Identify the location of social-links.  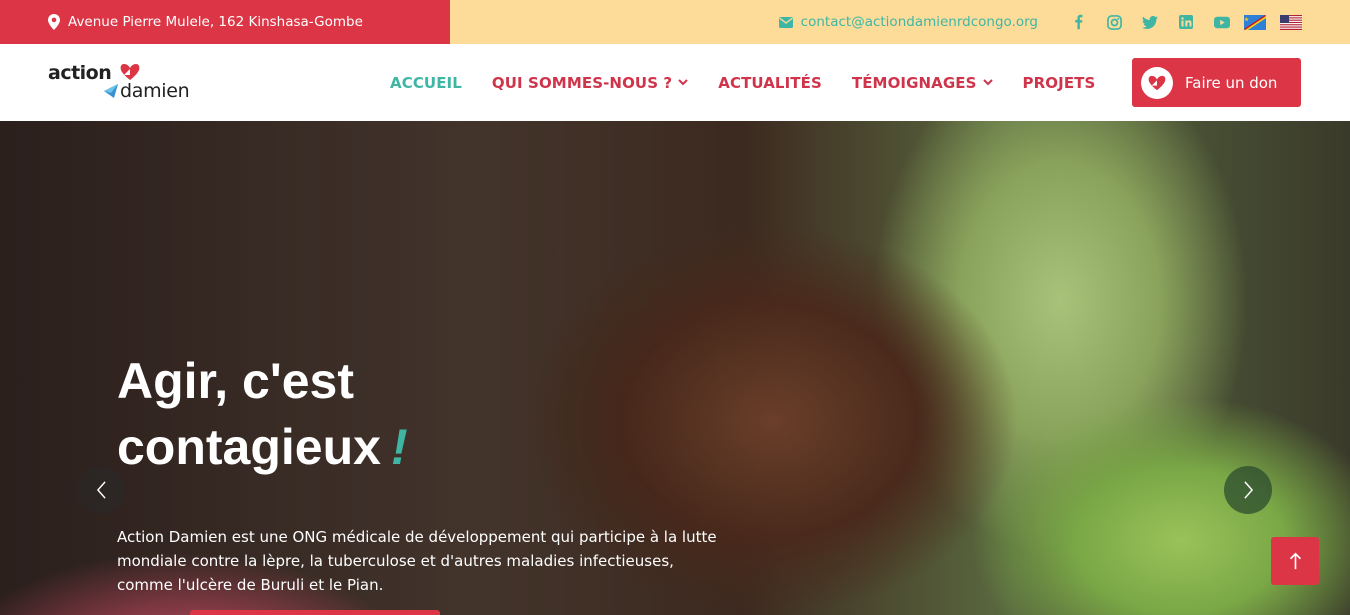
(1186, 22).